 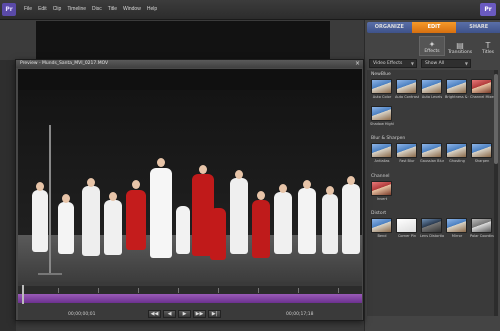 I want to click on menu-file: File, so click(x=28, y=9).